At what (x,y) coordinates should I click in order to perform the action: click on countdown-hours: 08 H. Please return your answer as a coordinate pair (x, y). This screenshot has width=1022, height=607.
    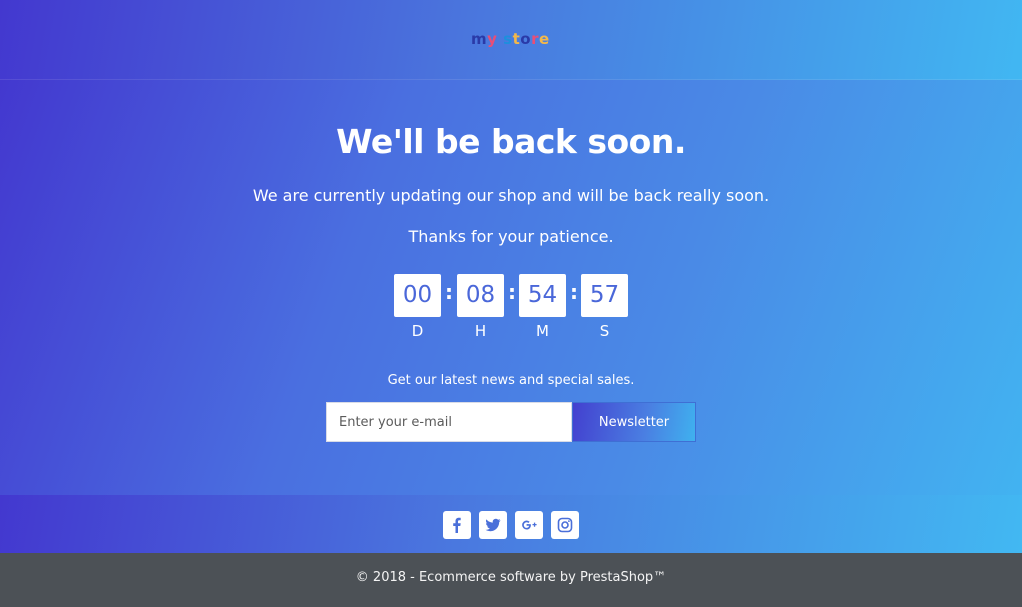
    Looking at the image, I should click on (480, 307).